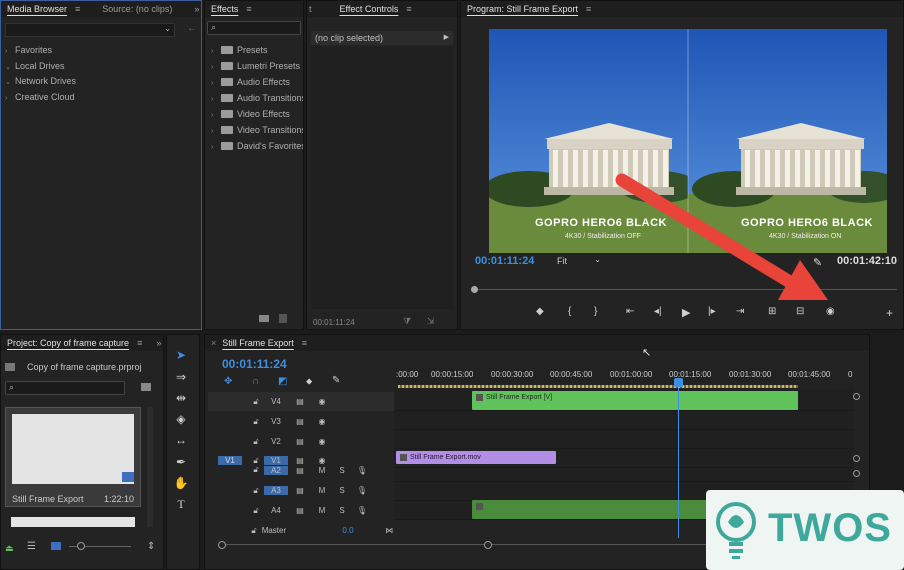 The height and width of the screenshot is (570, 904). What do you see at coordinates (276, 490) in the screenshot?
I see `track-label: A3` at bounding box center [276, 490].